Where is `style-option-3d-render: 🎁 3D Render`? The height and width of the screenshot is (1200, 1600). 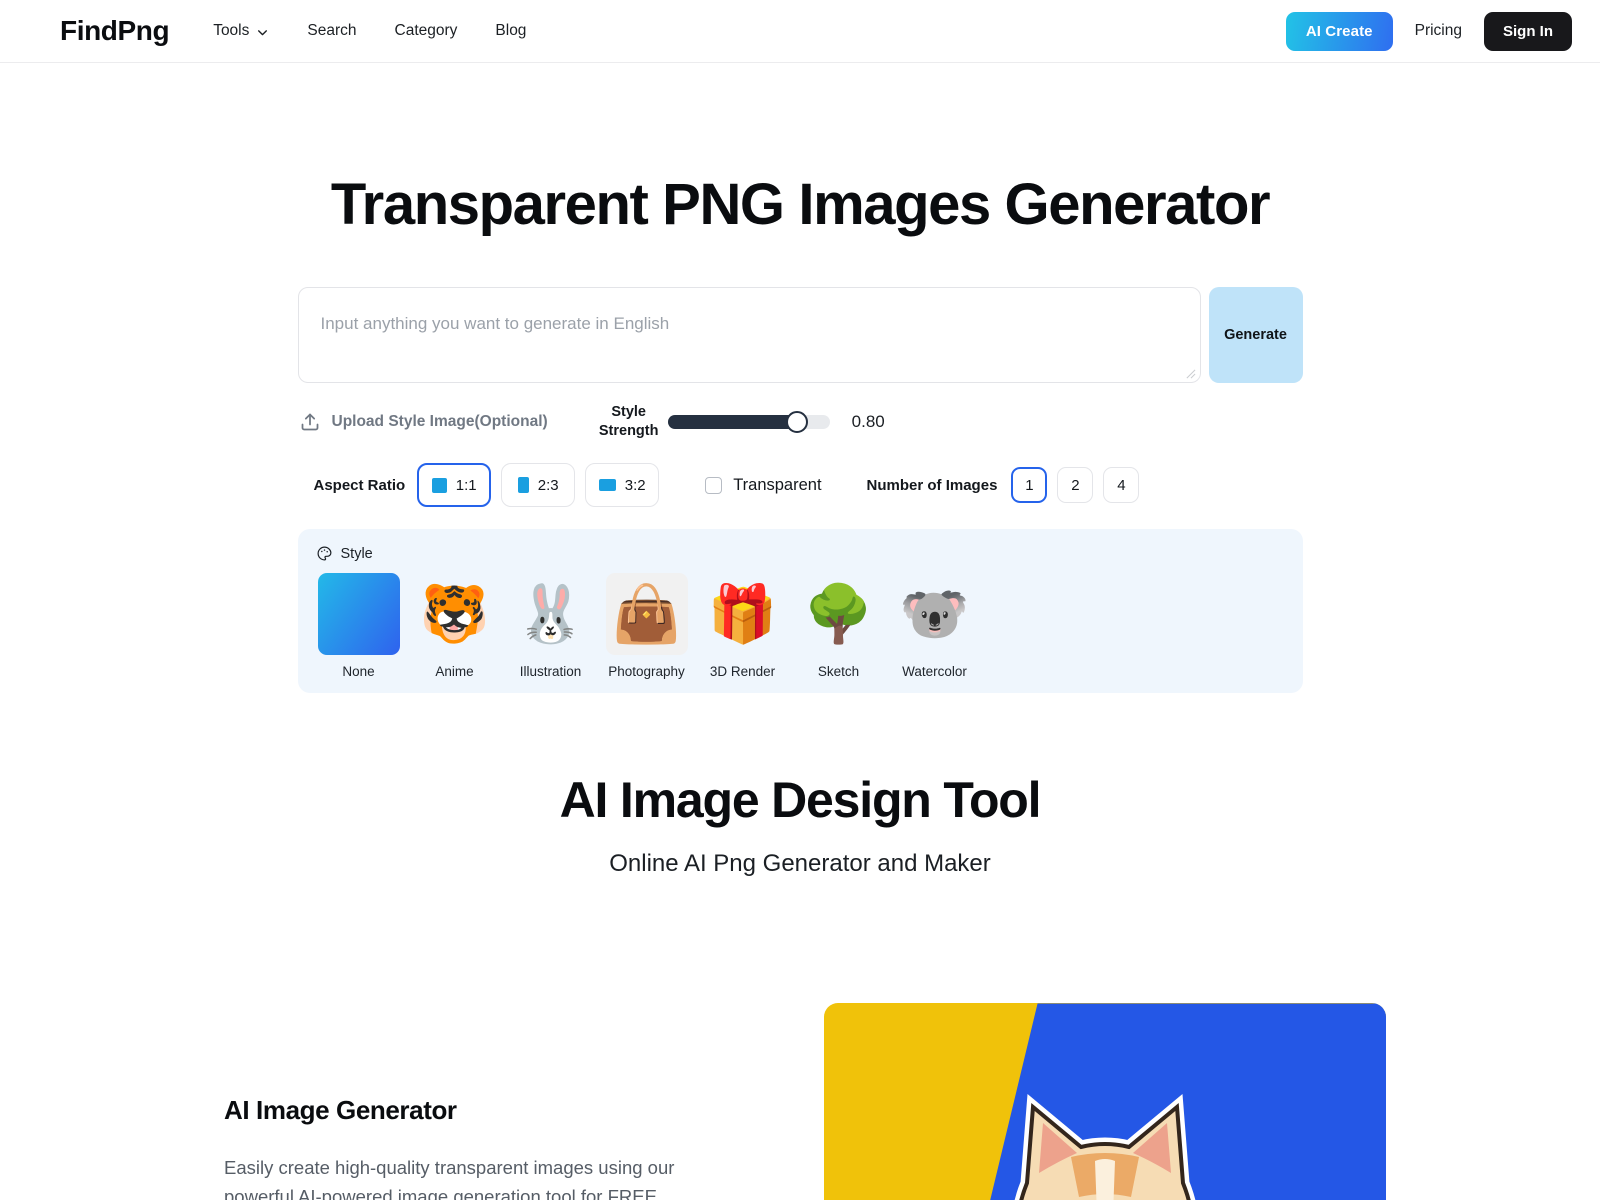
style-option-3d-render: 🎁 3D Render is located at coordinates (743, 626).